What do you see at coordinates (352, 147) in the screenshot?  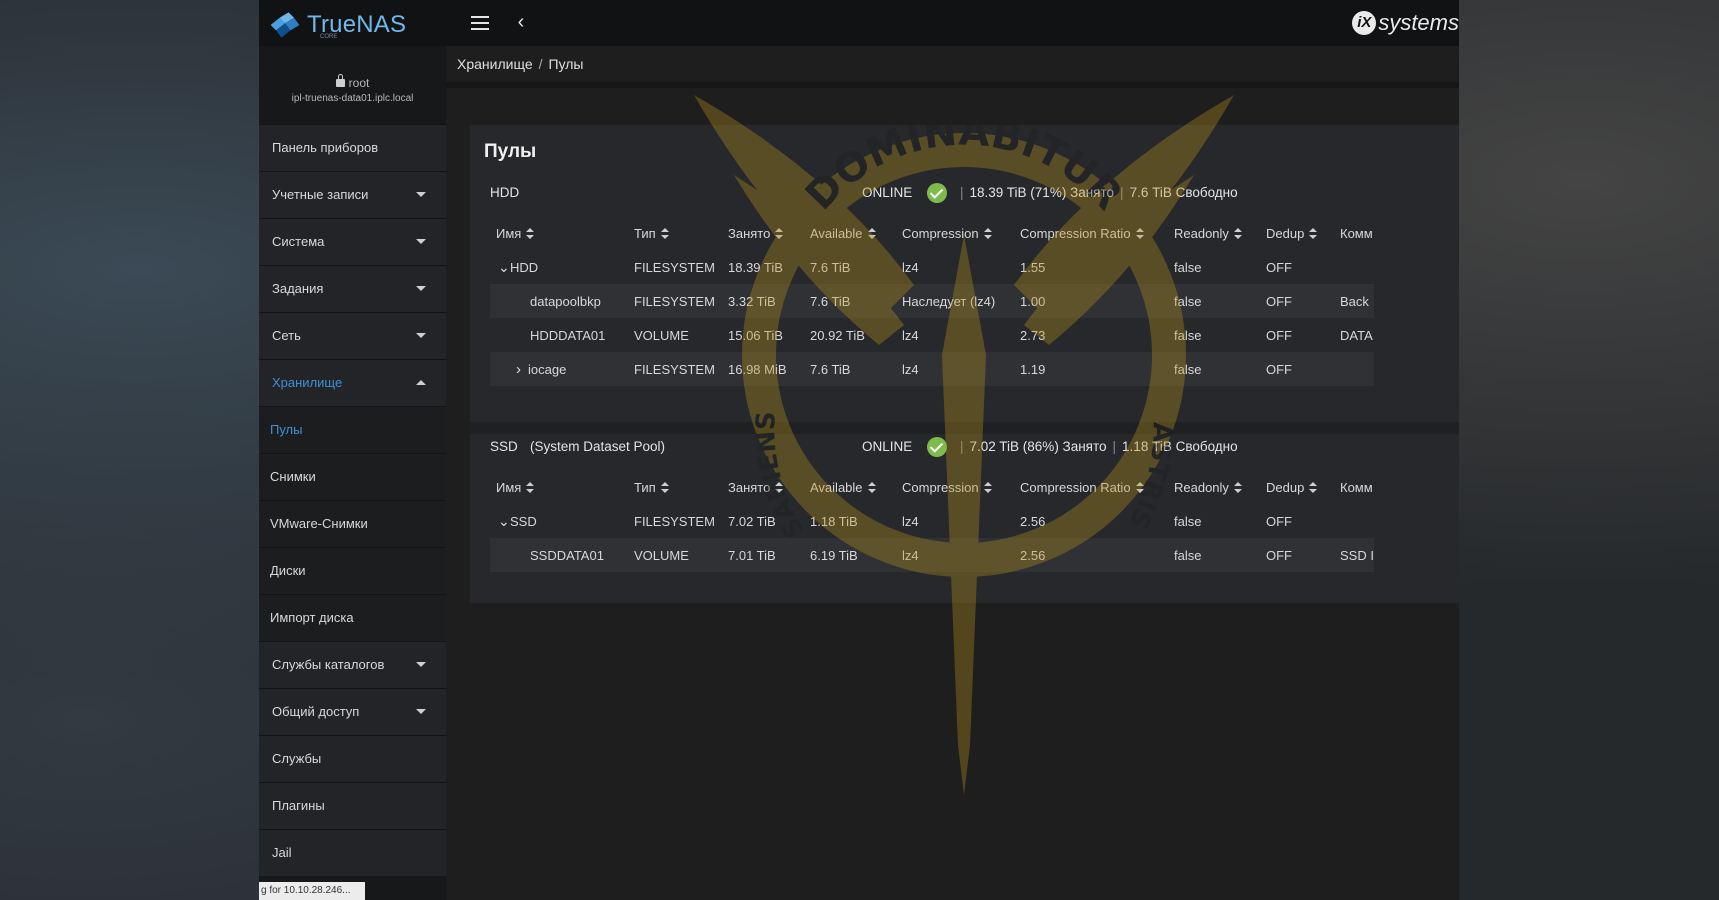 I see `sidebar-item-0: Панель приборов` at bounding box center [352, 147].